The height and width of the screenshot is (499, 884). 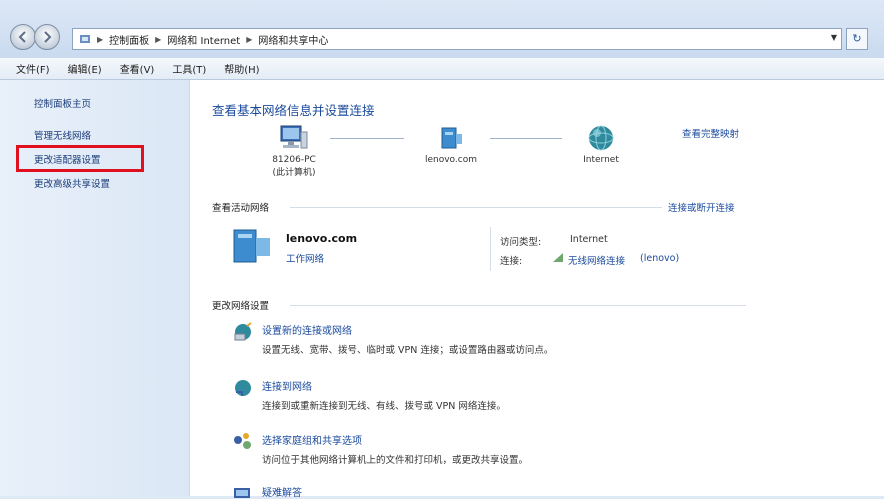 What do you see at coordinates (521, 242) in the screenshot?
I see `access-type-label: 访问类型:` at bounding box center [521, 242].